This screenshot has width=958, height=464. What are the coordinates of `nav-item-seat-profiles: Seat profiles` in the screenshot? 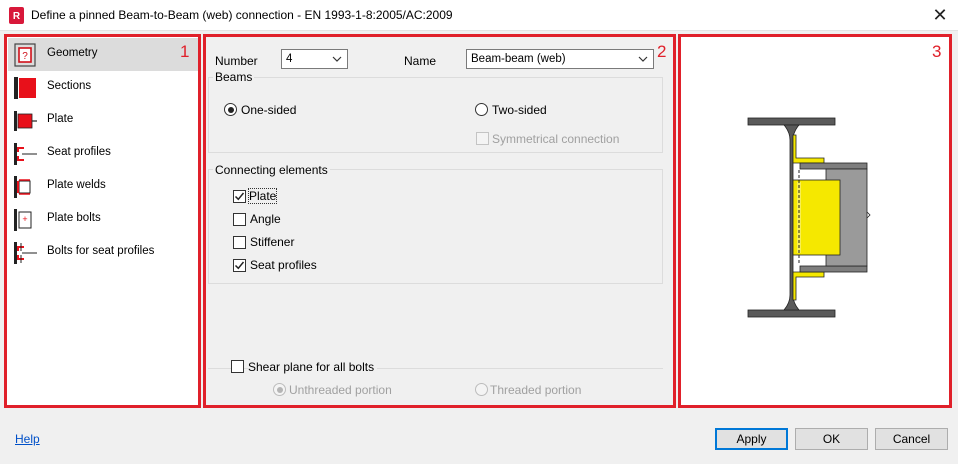 It's located at (103, 153).